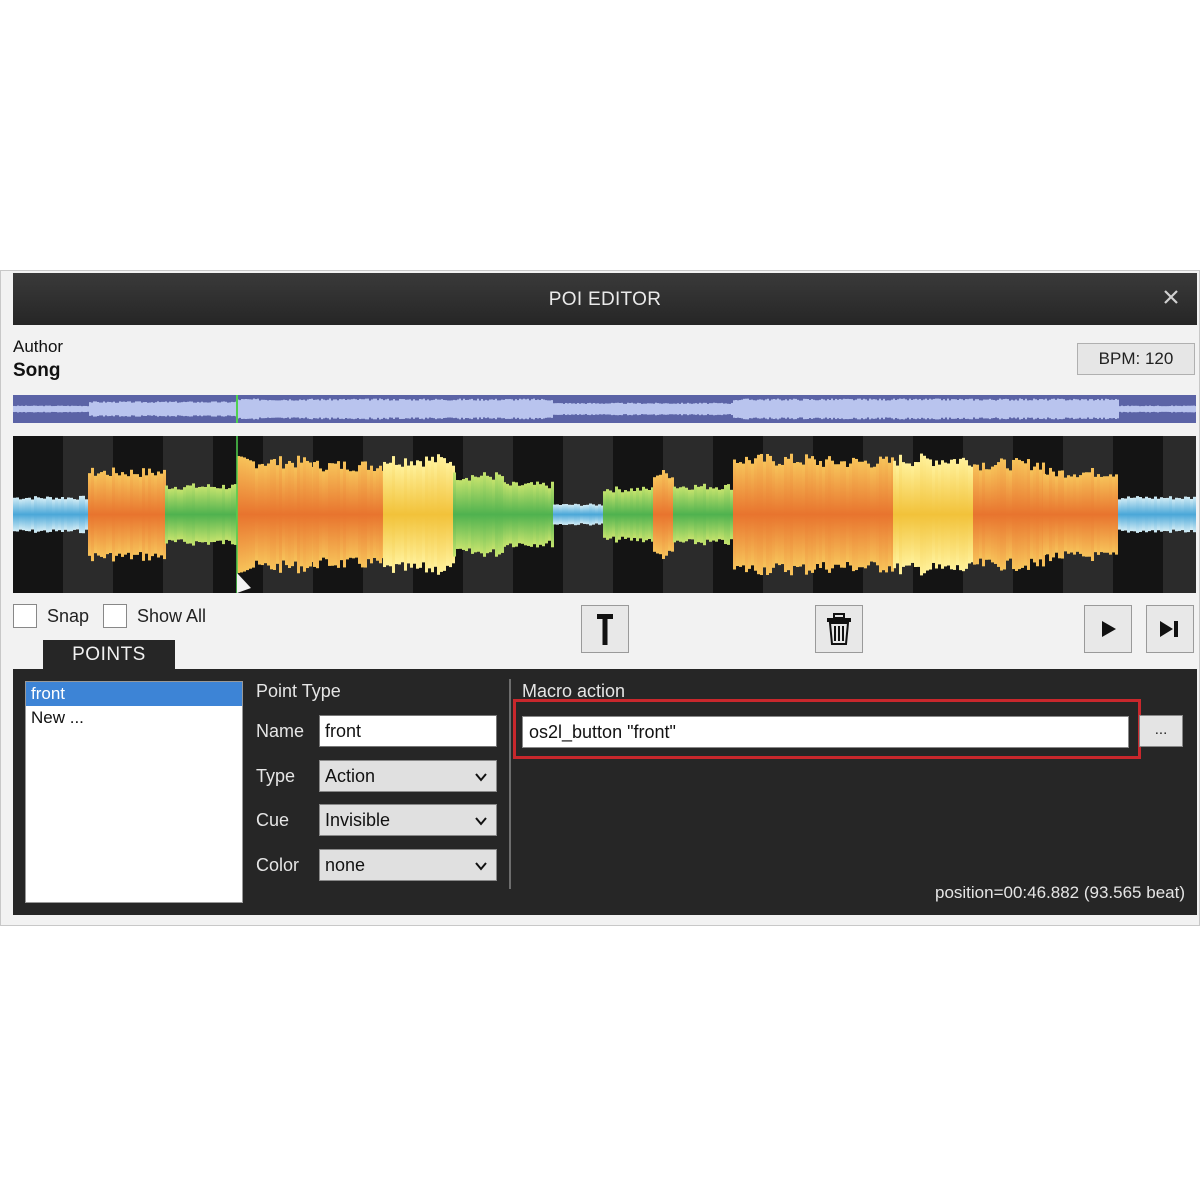 This screenshot has height=1200, width=1200. I want to click on color-label: Color, so click(278, 865).